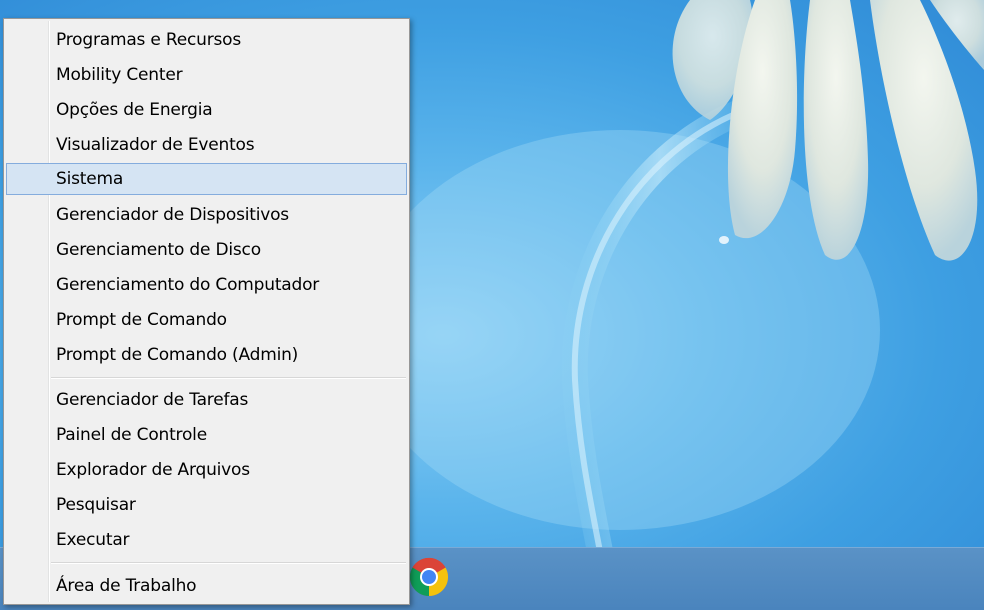  What do you see at coordinates (152, 400) in the screenshot?
I see `menu-item-label: Gerenciador de Tarefas` at bounding box center [152, 400].